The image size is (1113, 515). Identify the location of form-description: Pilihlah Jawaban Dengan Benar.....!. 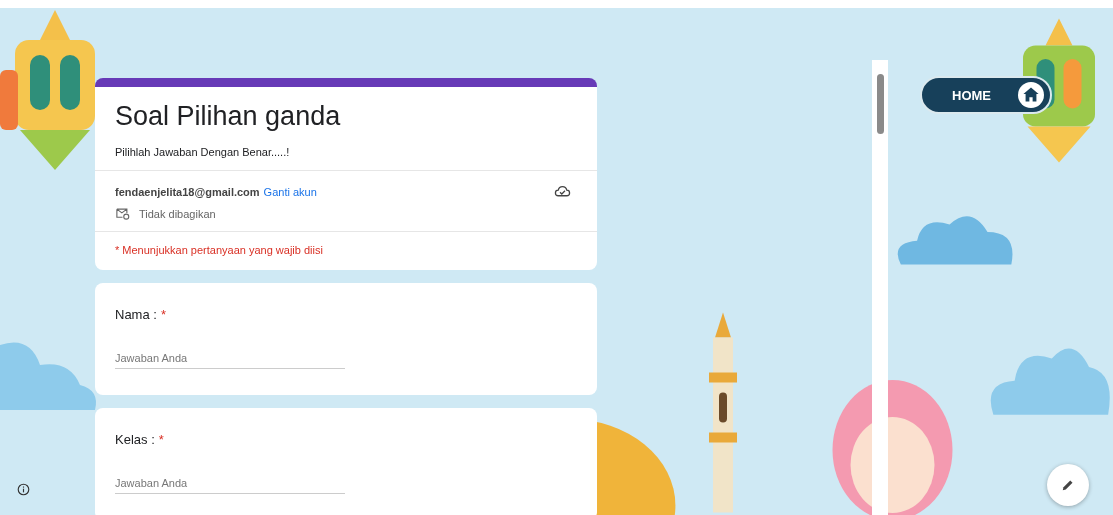
(203, 152).